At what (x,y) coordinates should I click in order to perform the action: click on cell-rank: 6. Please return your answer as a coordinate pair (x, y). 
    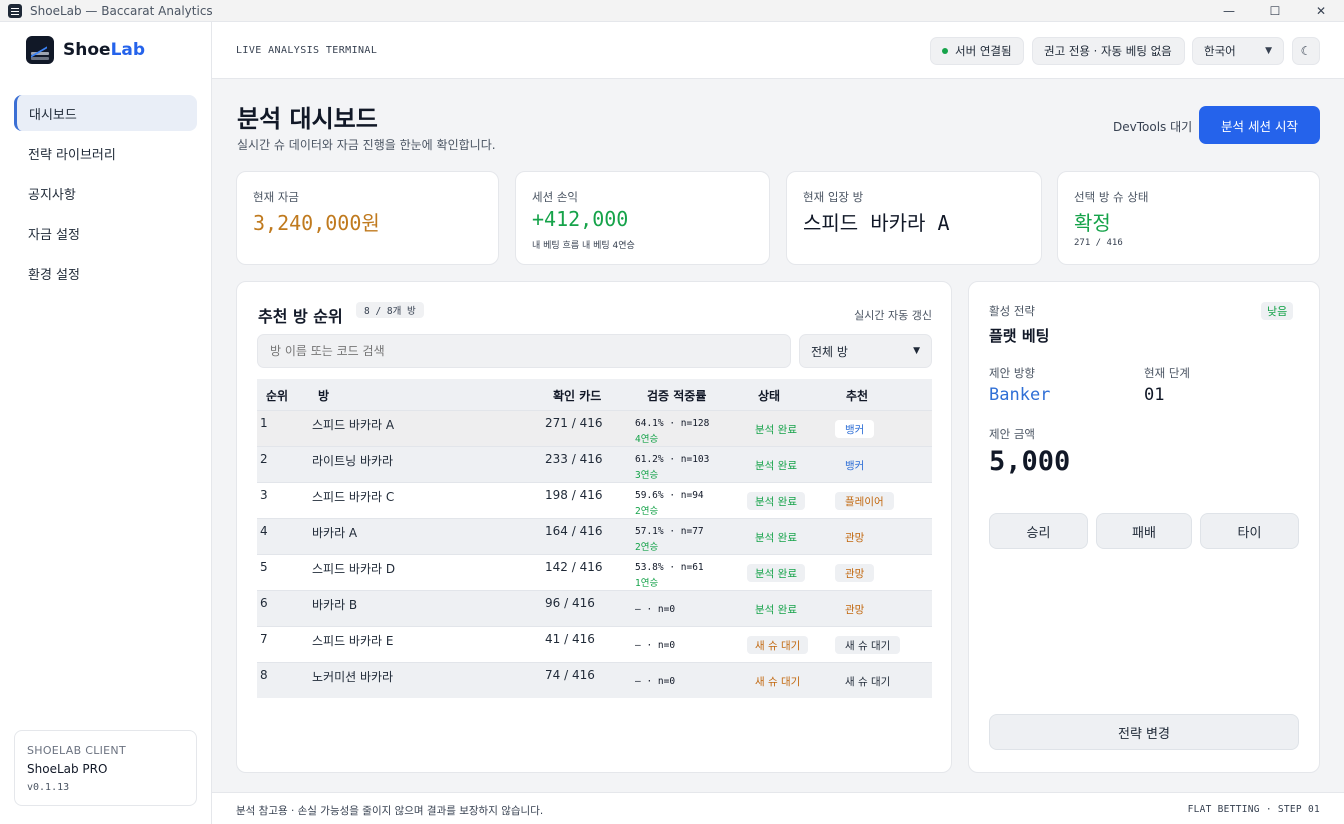
    Looking at the image, I should click on (264, 603).